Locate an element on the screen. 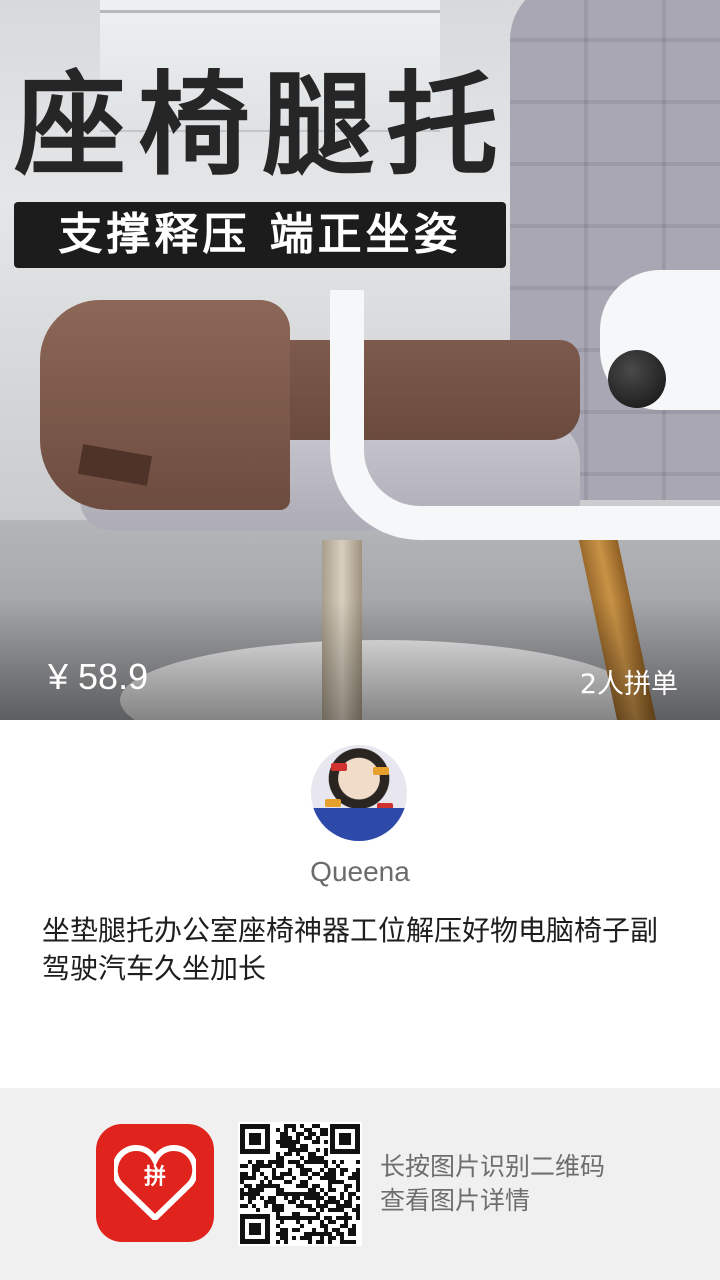 The height and width of the screenshot is (1280, 720). pinduoduo-logo-icon: 拼 is located at coordinates (155, 1183).